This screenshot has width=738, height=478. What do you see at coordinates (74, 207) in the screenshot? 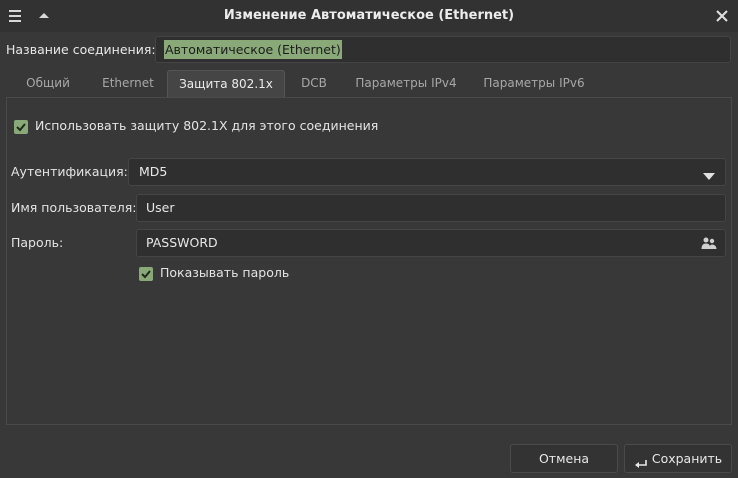
I see `username-label: Имя пользователя:` at bounding box center [74, 207].